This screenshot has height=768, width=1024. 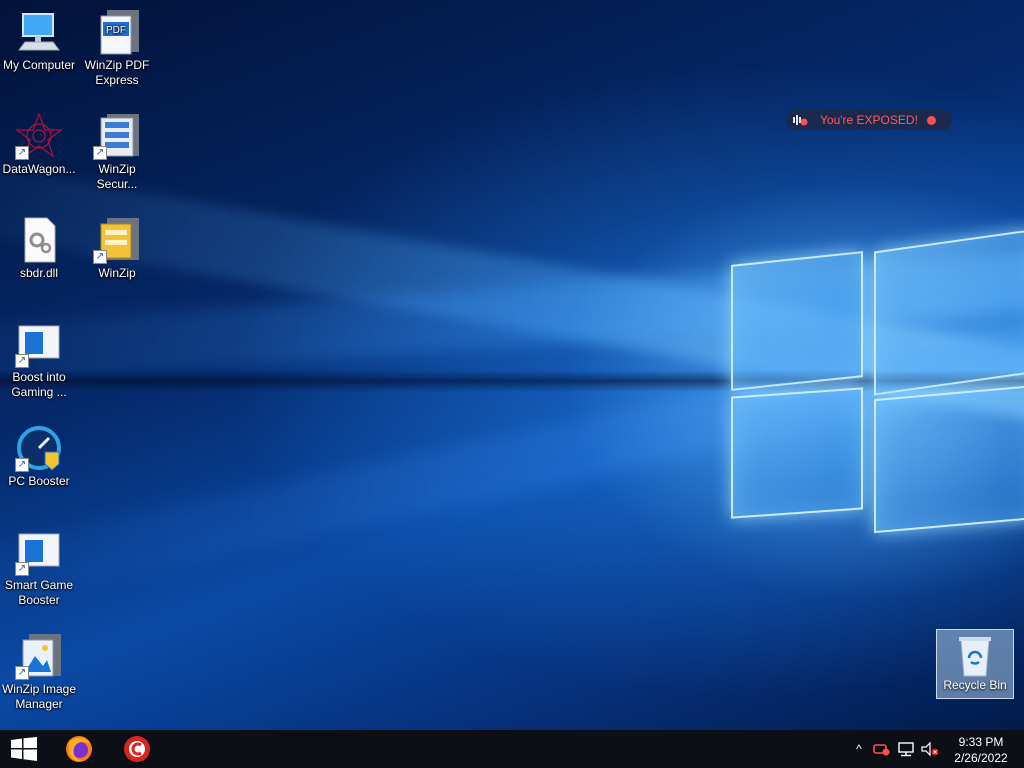 I want to click on vpn-tray-icon, so click(x=881, y=750).